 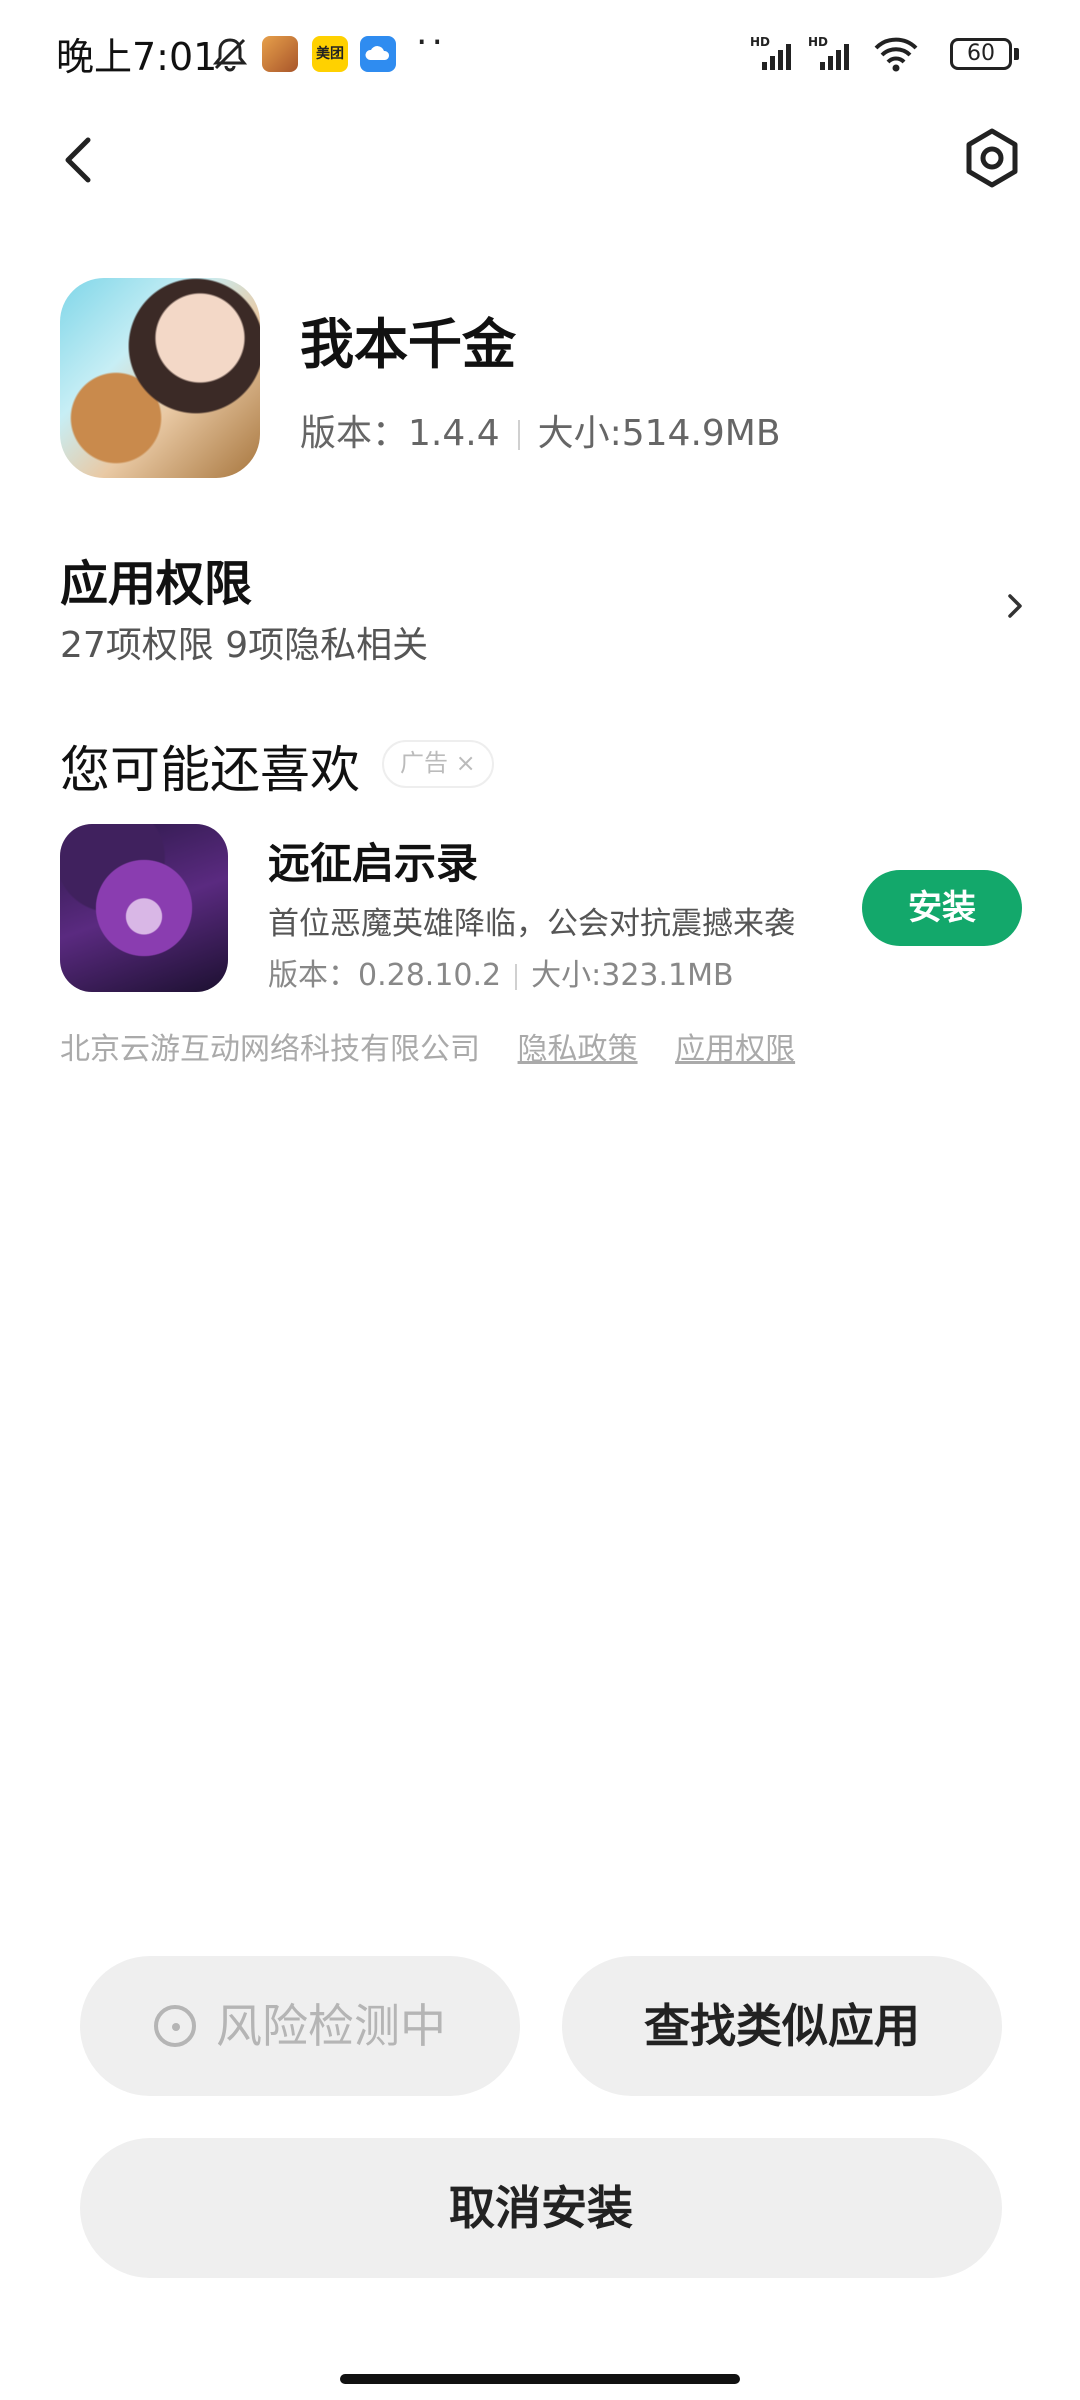 I want to click on find-similar-button: 查找类似应用, so click(x=782, y=2026).